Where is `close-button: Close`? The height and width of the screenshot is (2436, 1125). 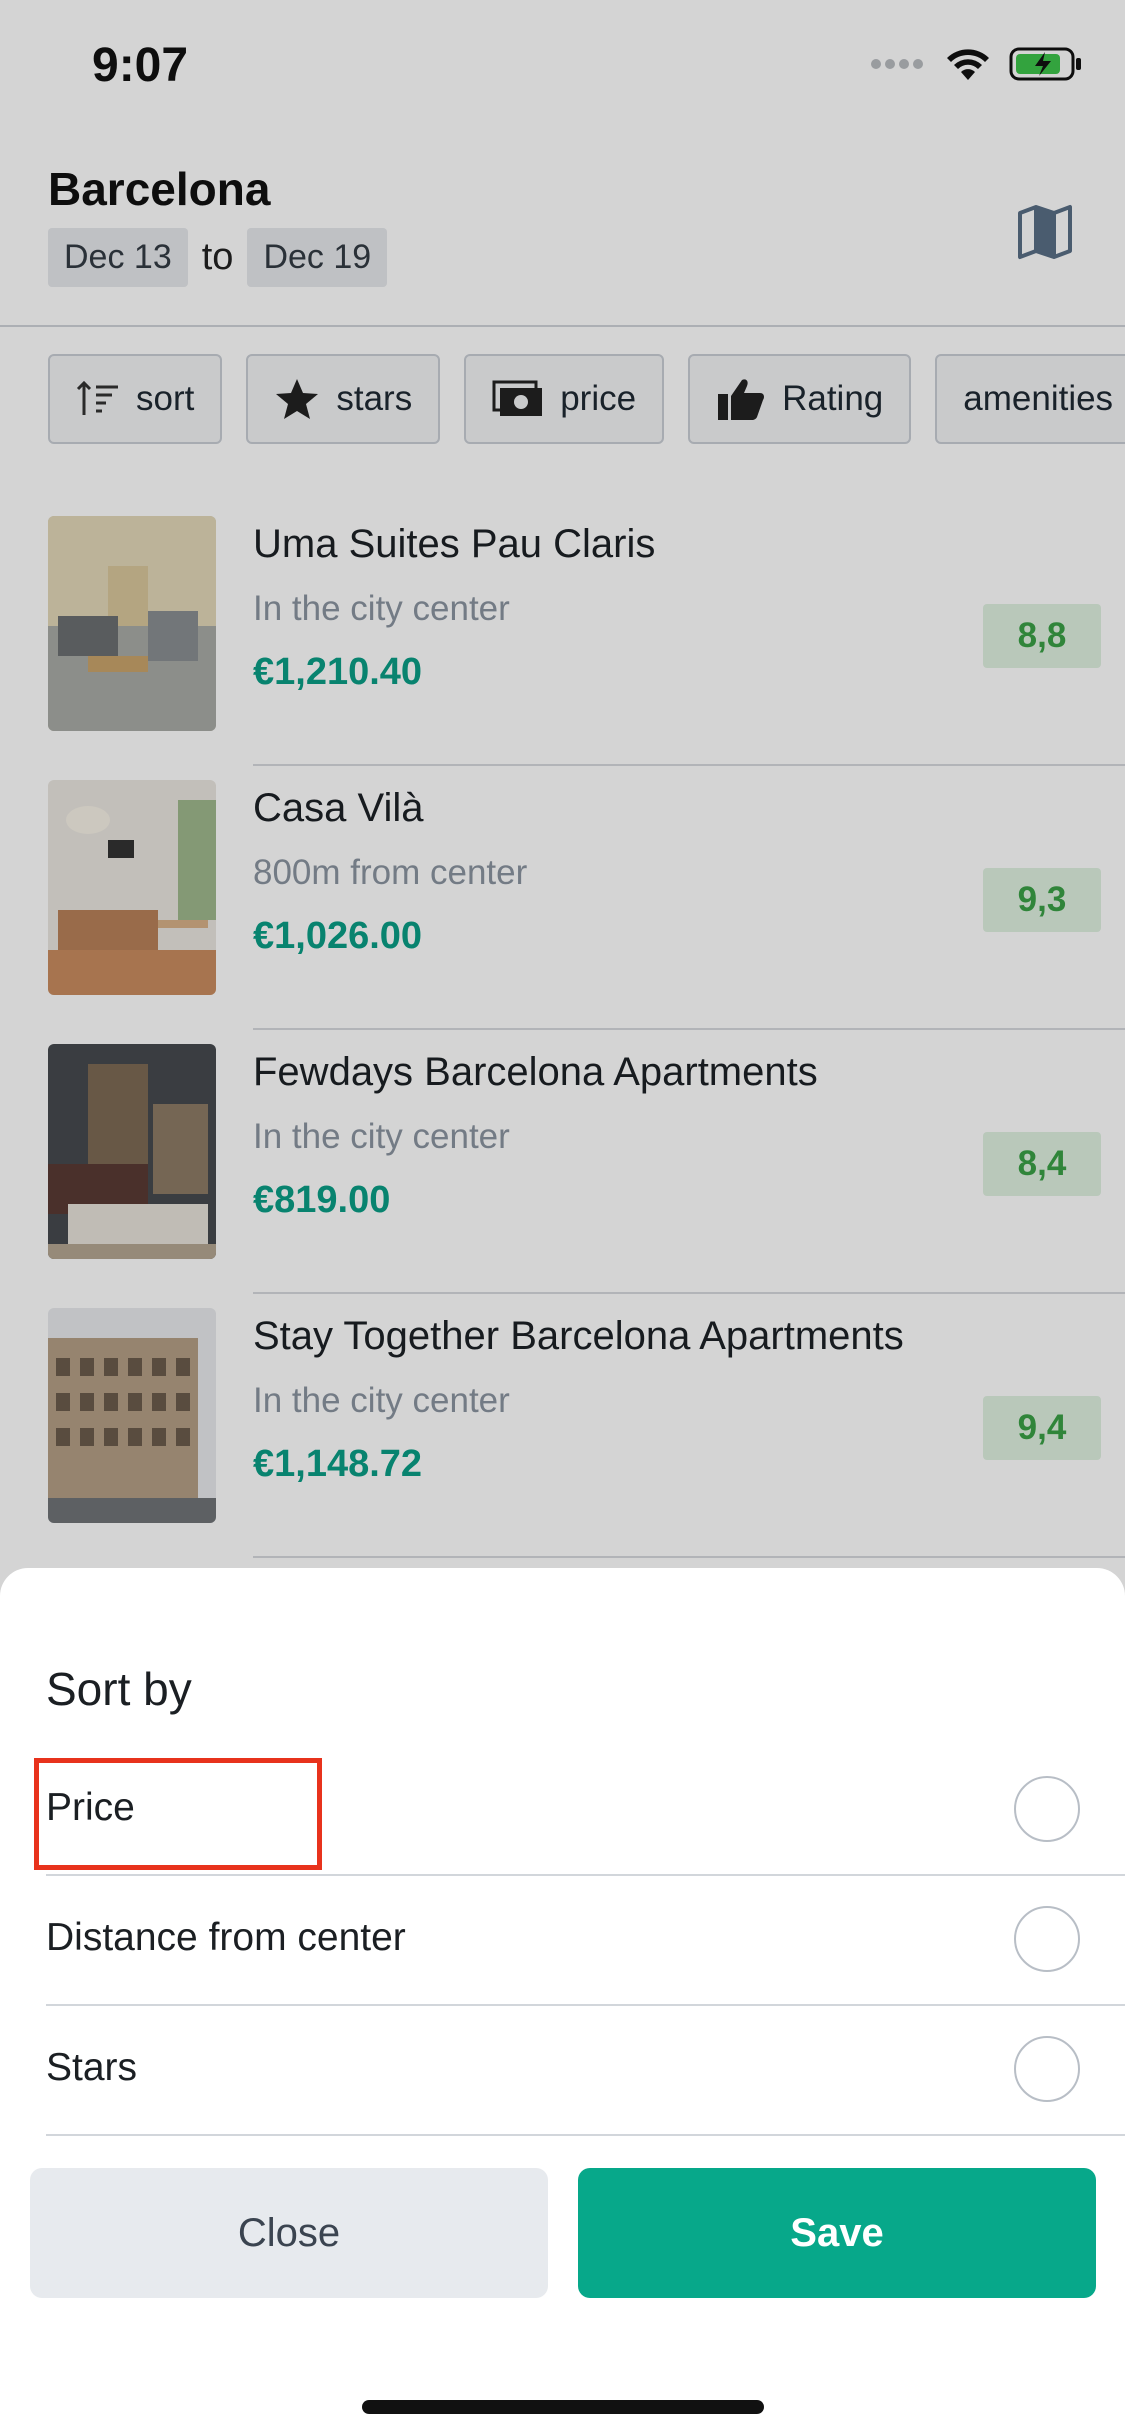
close-button: Close is located at coordinates (289, 2233).